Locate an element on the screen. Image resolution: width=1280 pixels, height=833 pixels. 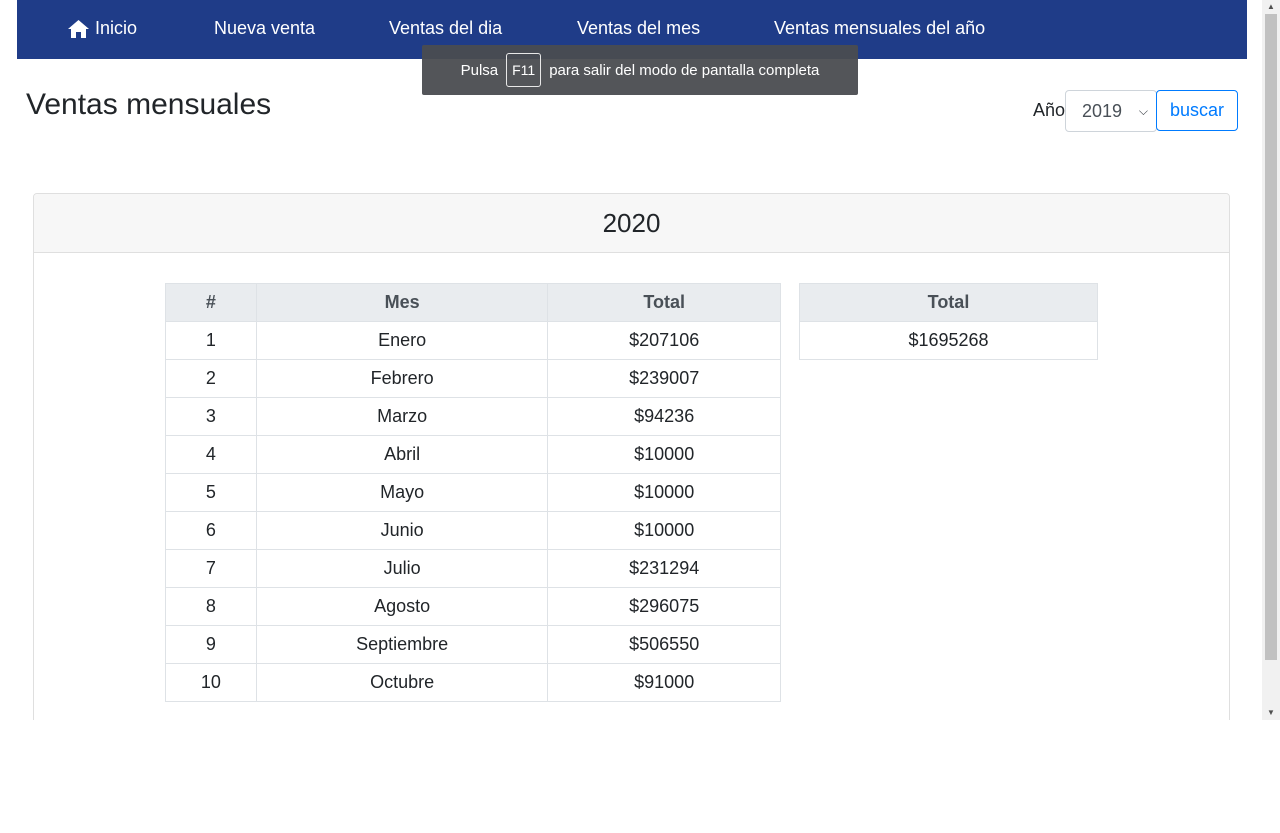
table-row: 7 Julio $231294 is located at coordinates (473, 568).